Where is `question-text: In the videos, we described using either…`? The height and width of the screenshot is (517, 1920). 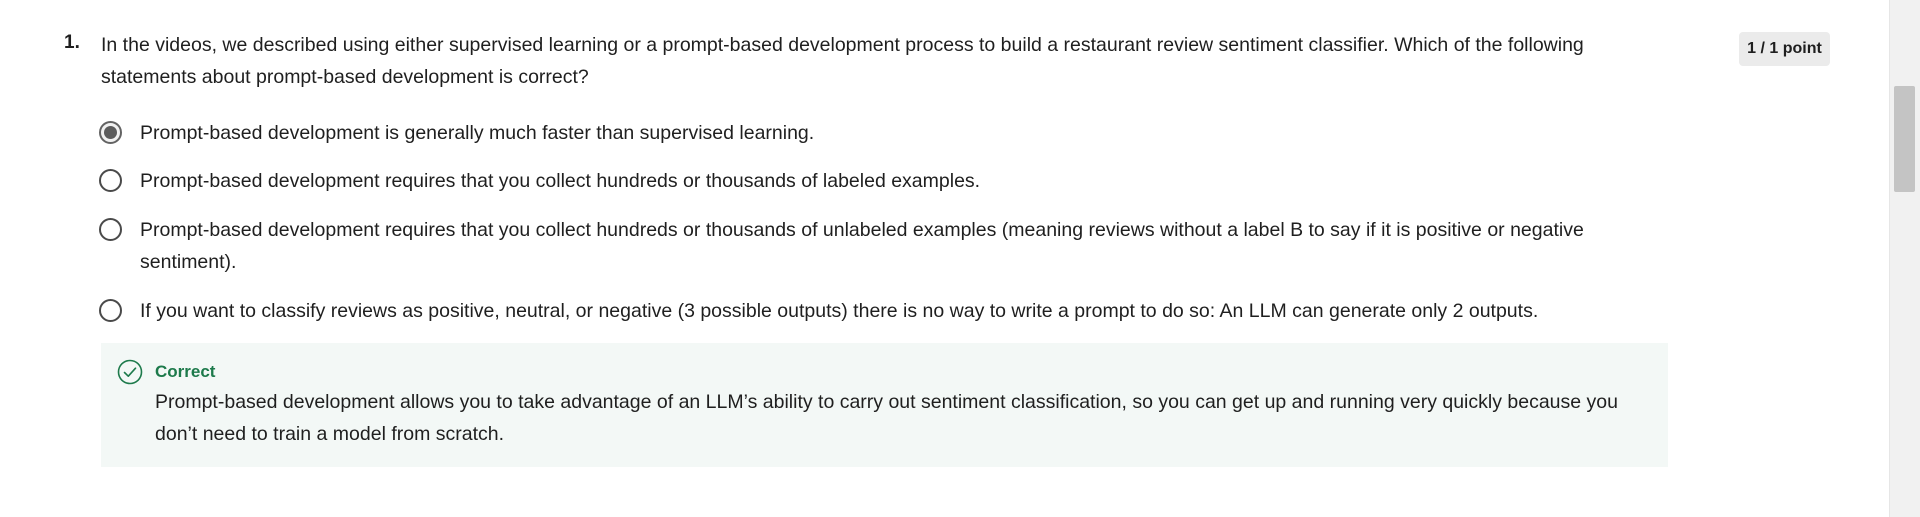
question-text: In the videos, we described using either… is located at coordinates (842, 61).